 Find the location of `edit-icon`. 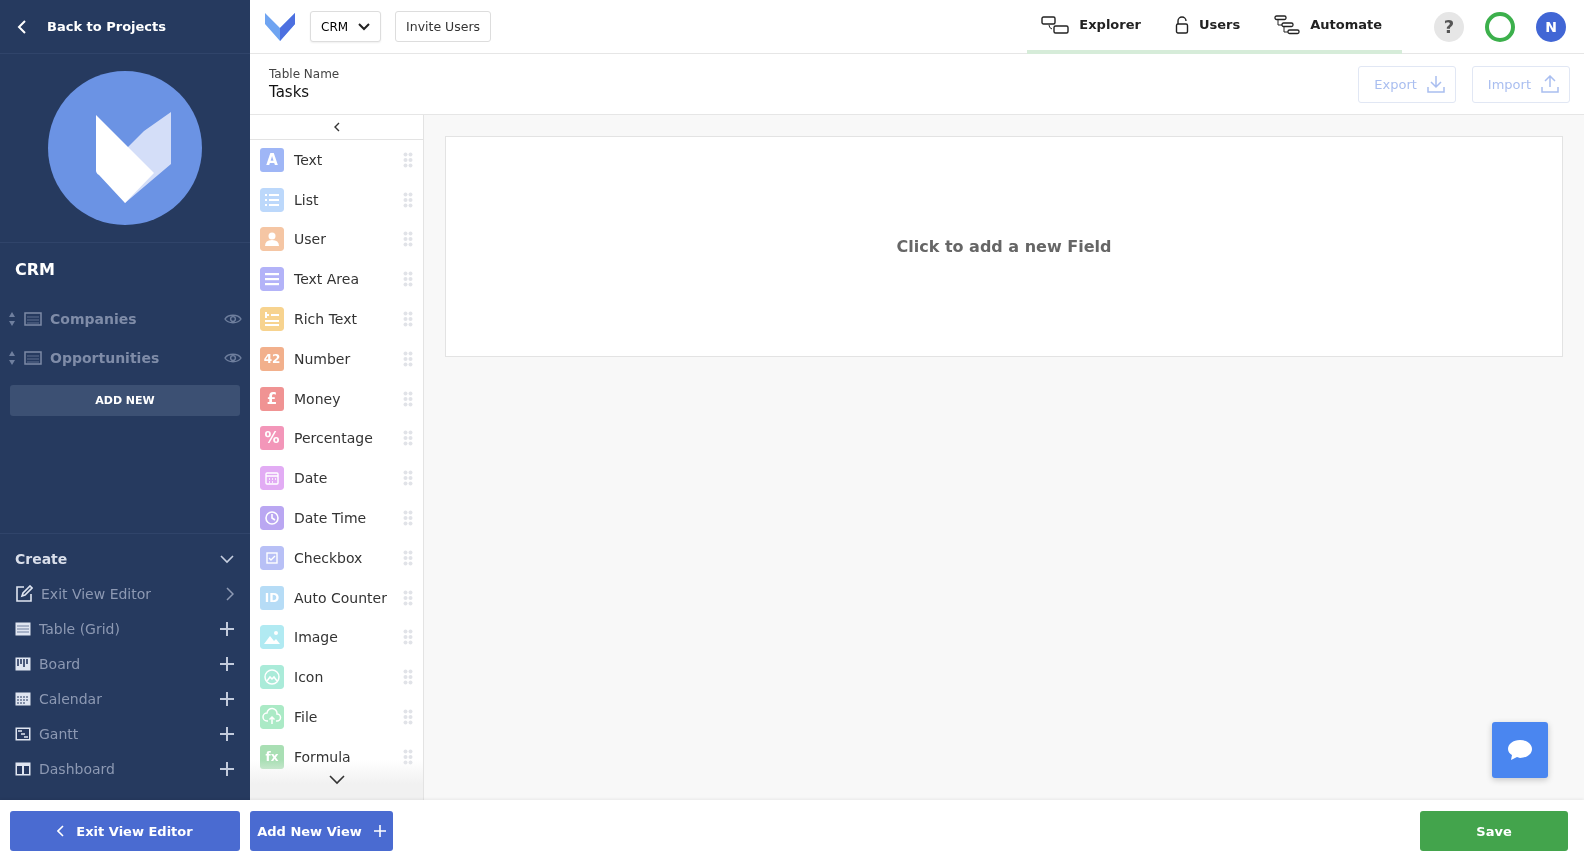

edit-icon is located at coordinates (24, 593).